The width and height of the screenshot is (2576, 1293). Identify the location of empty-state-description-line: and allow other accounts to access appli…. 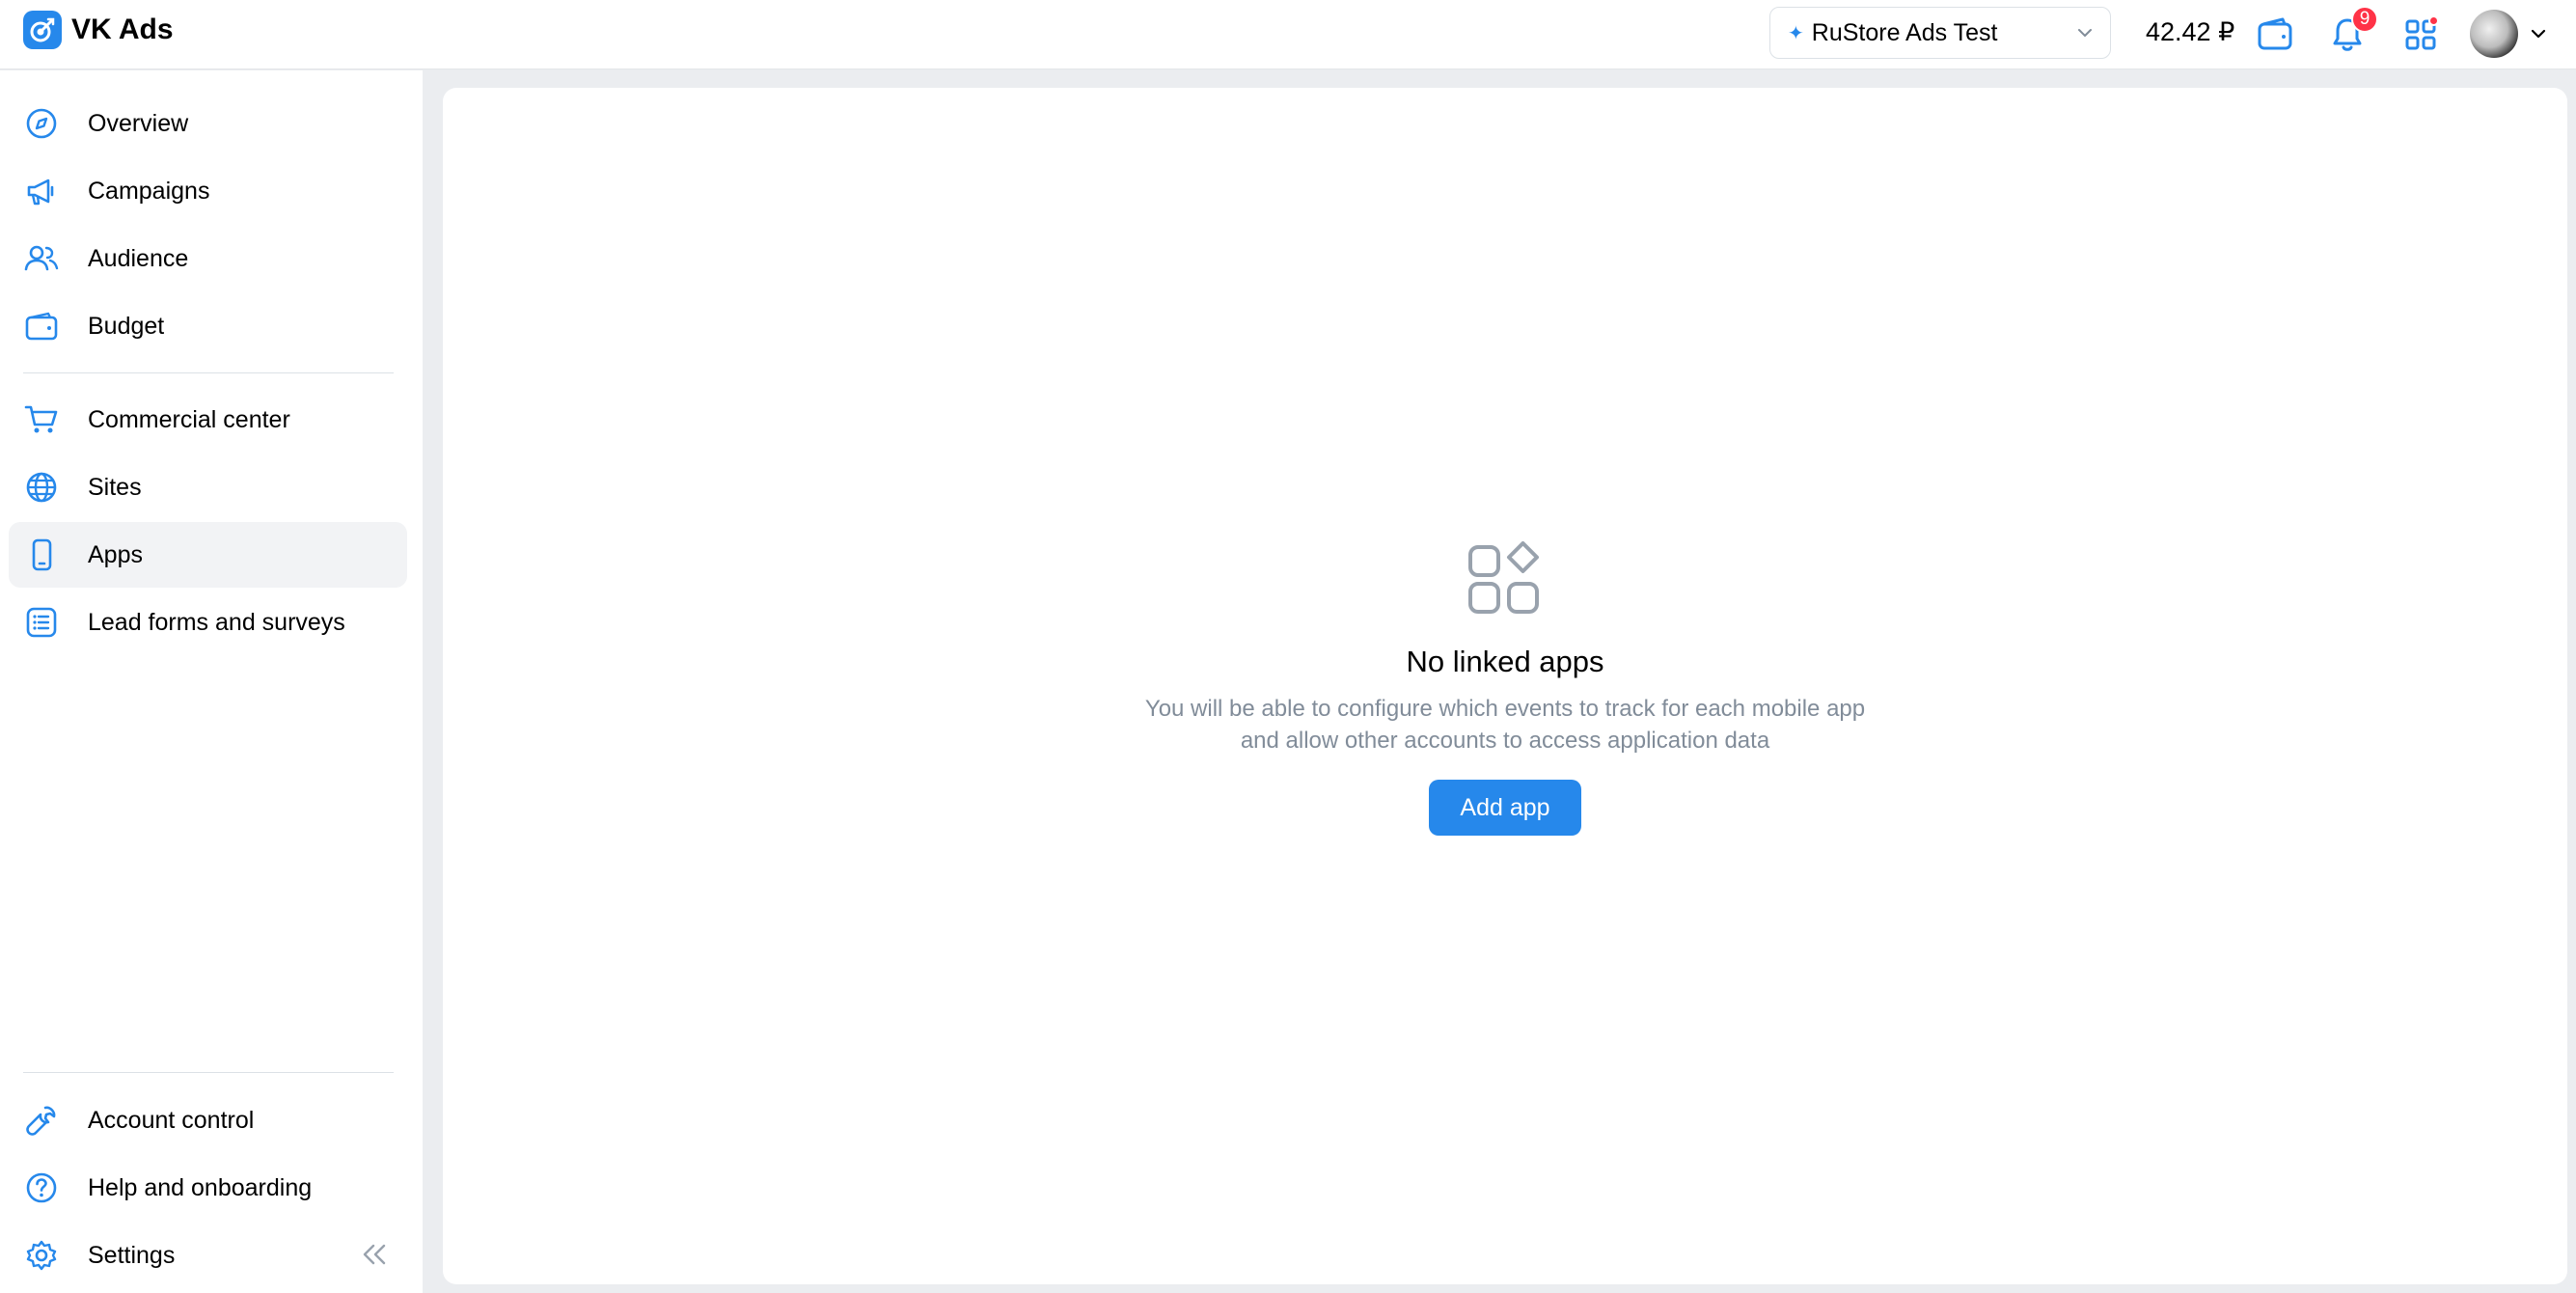
(1505, 741).